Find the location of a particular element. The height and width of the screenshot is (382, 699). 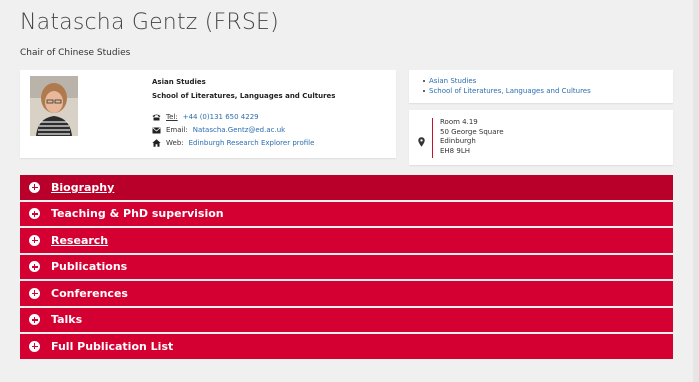

contact-email-row: Email: Natascha.Gentz@ed.ac.uk is located at coordinates (218, 130).